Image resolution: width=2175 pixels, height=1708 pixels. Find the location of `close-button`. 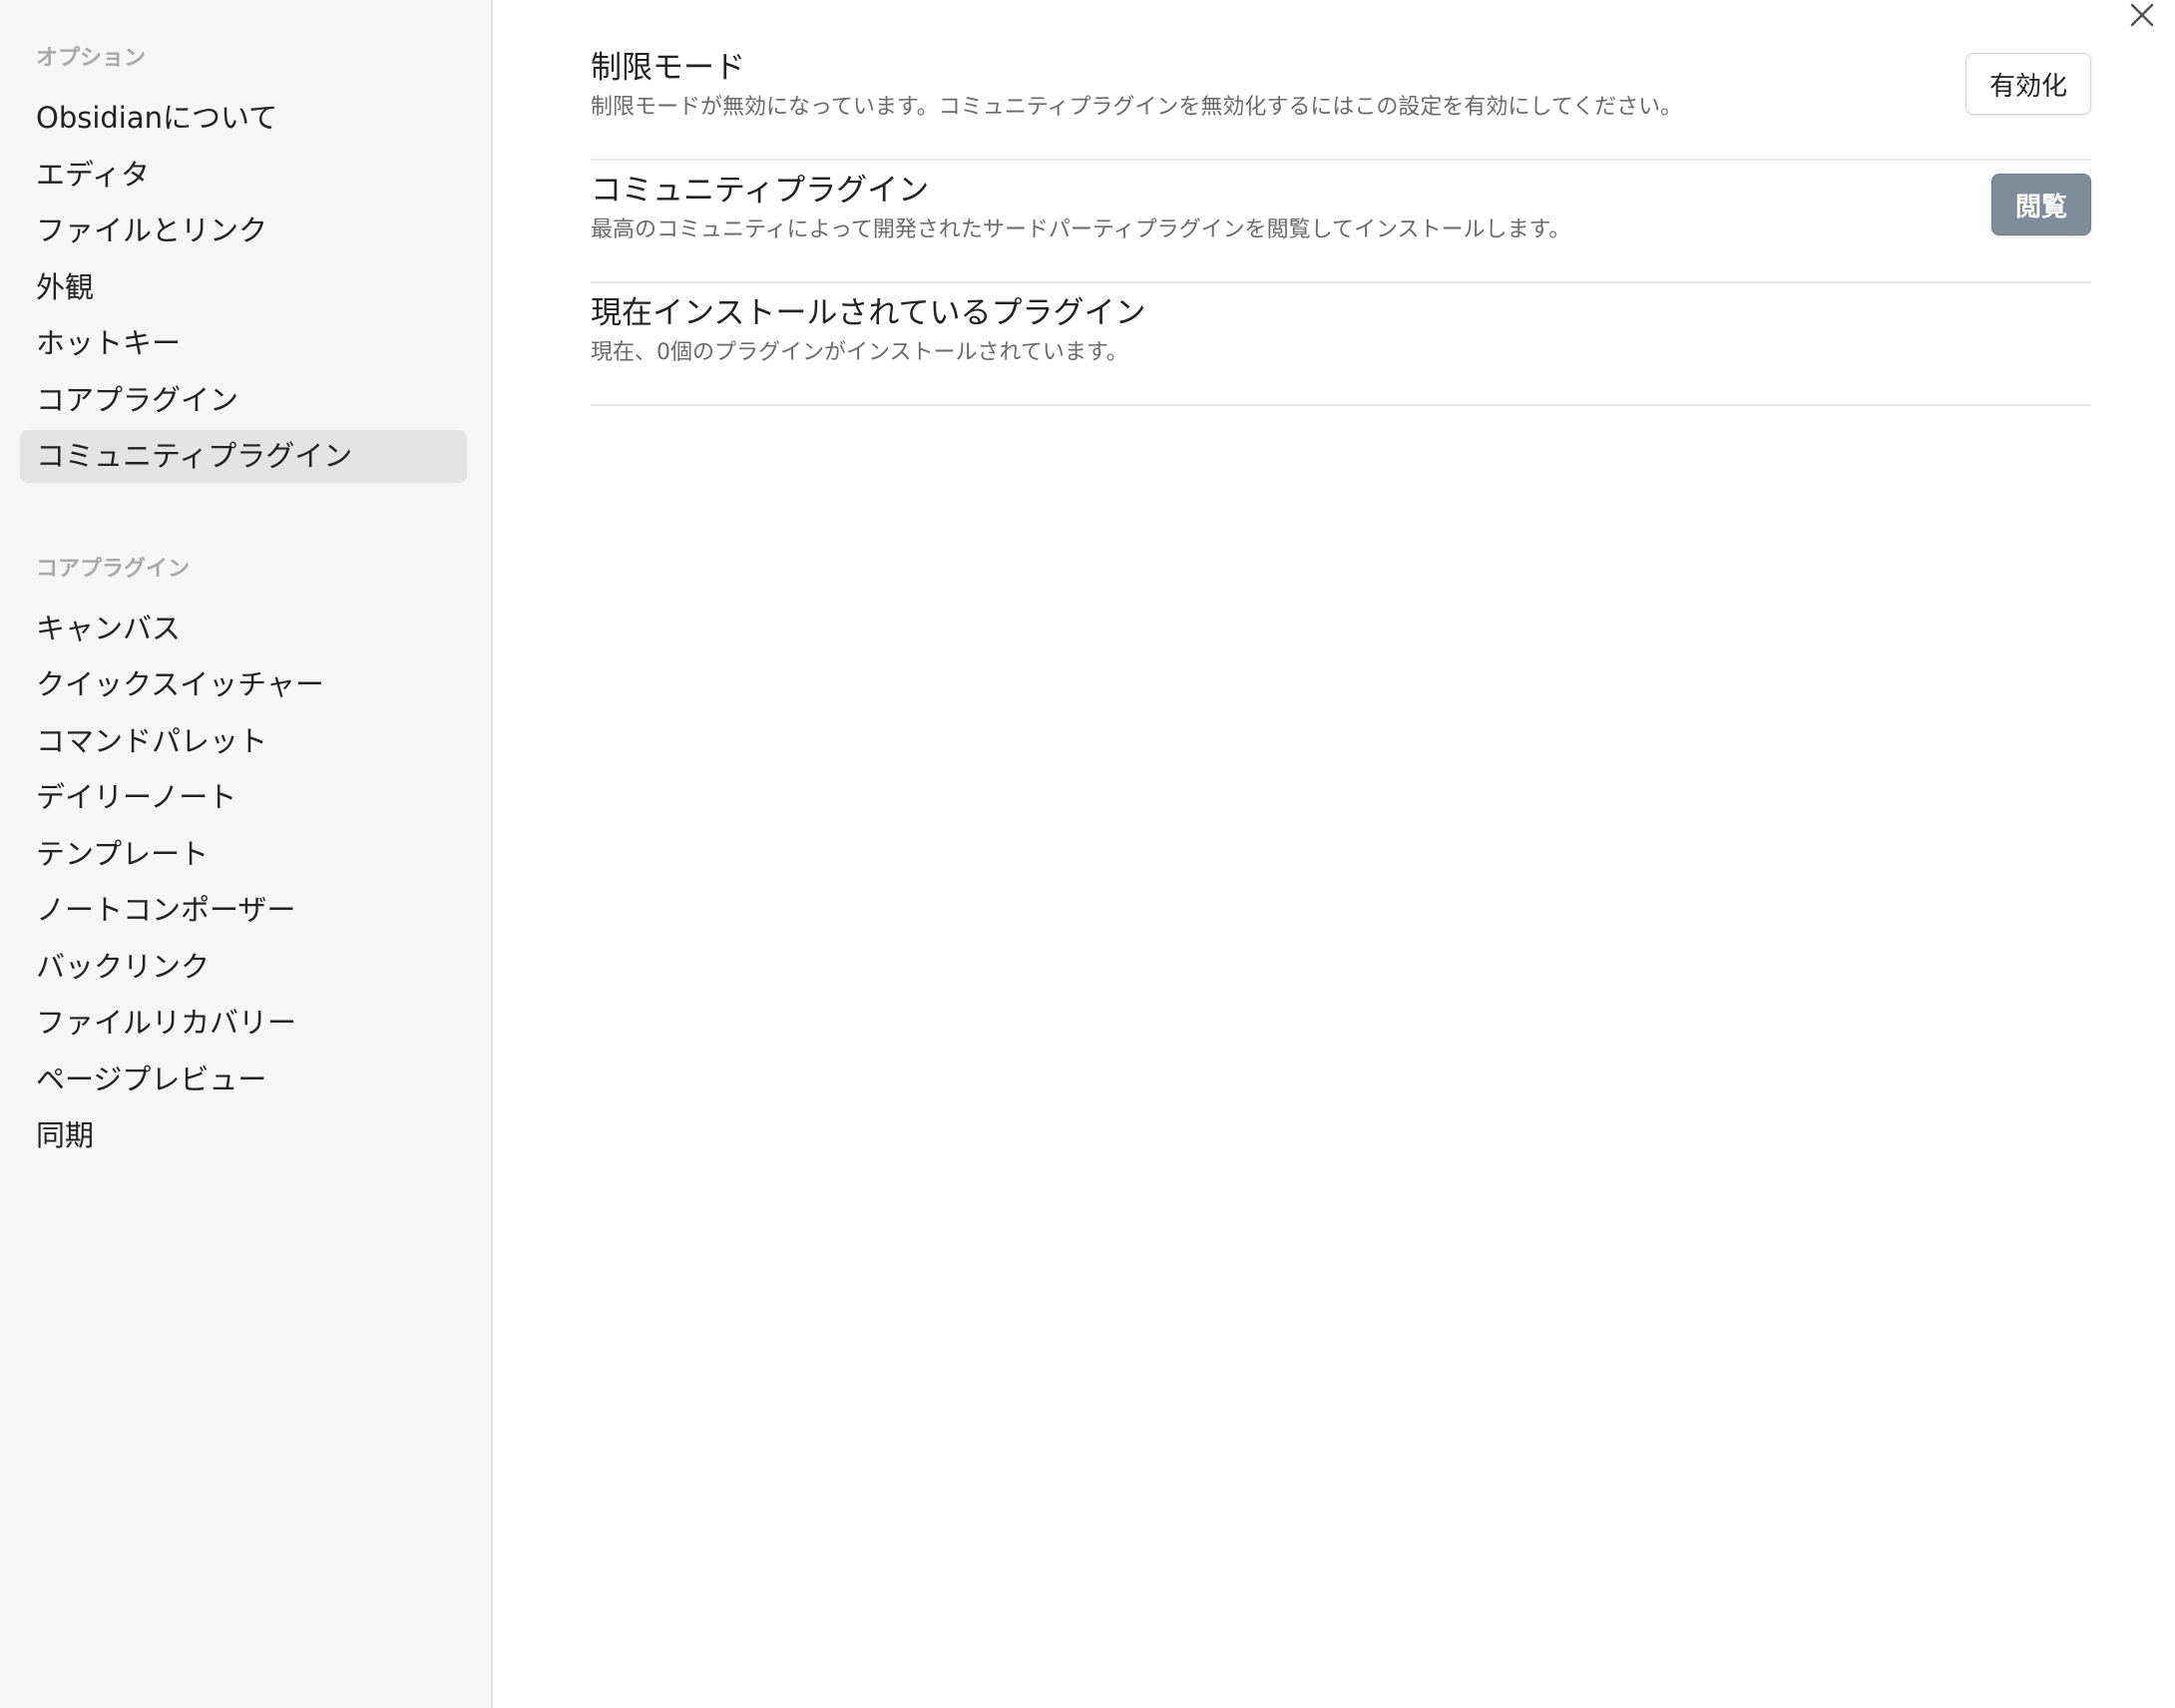

close-button is located at coordinates (2142, 17).